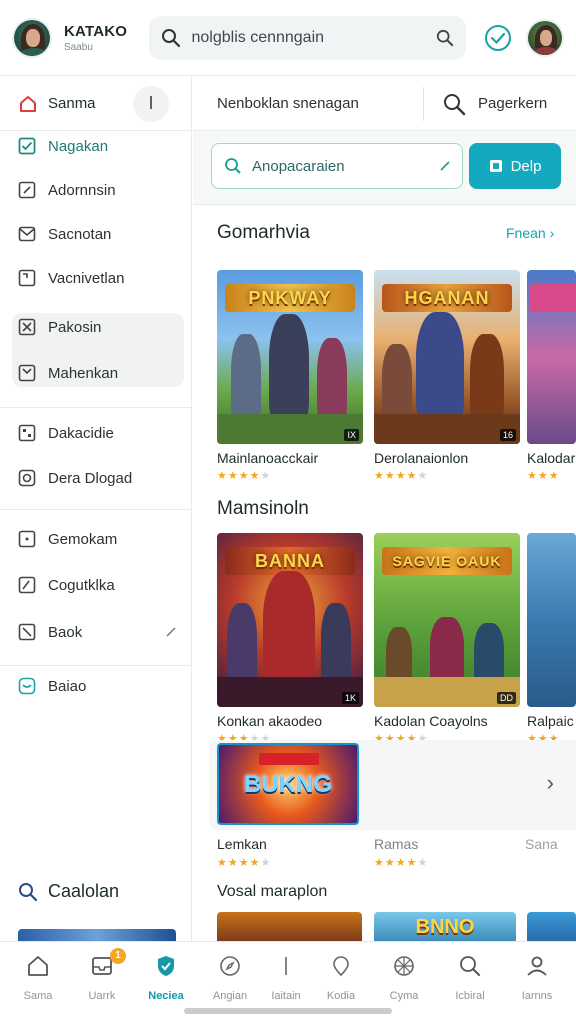 The image size is (576, 1024). I want to click on see-all-link: Fnean ›, so click(530, 233).